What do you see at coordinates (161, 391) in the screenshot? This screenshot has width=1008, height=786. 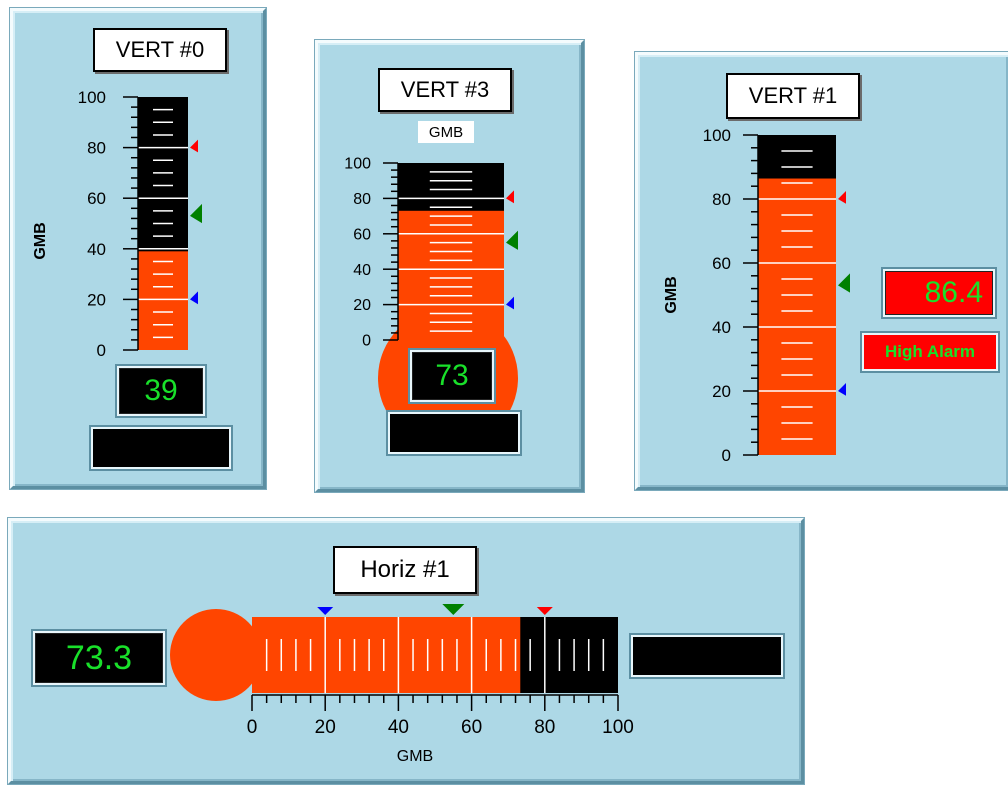 I see `value-readout: 39` at bounding box center [161, 391].